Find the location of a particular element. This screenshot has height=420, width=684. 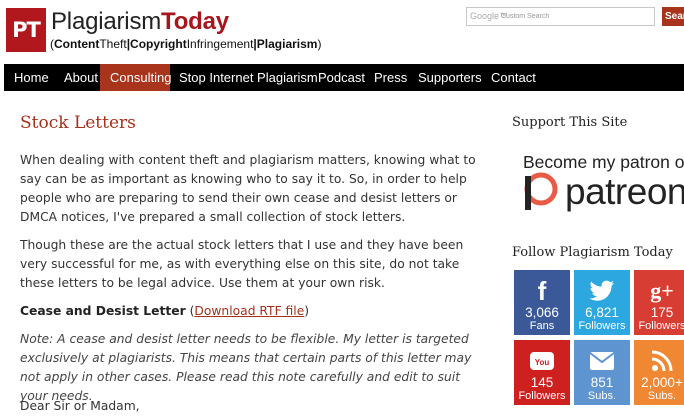

tile-count: 2,000+ is located at coordinates (662, 382).